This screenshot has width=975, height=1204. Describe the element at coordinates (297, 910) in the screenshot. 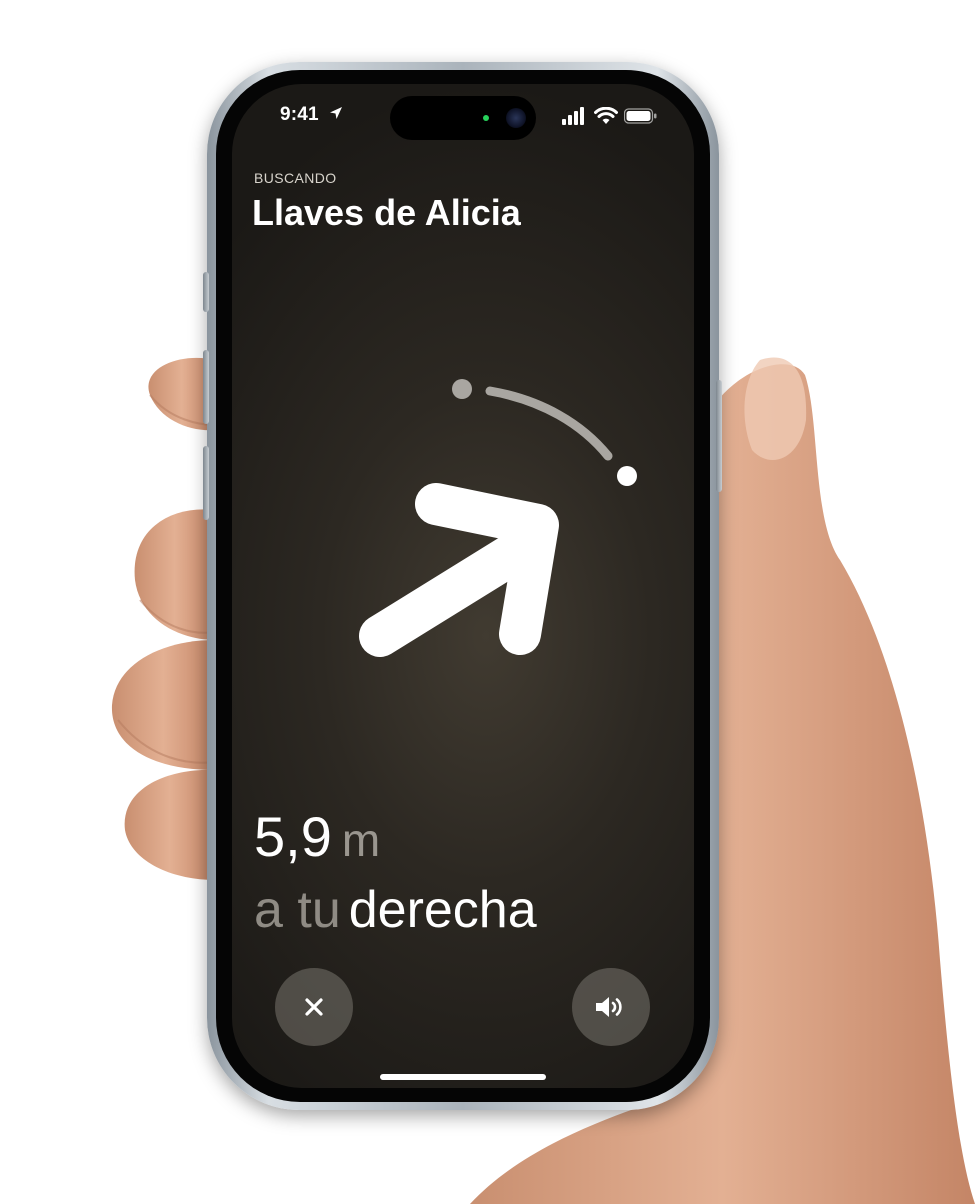

I see `direction-prefix: a tu` at that location.